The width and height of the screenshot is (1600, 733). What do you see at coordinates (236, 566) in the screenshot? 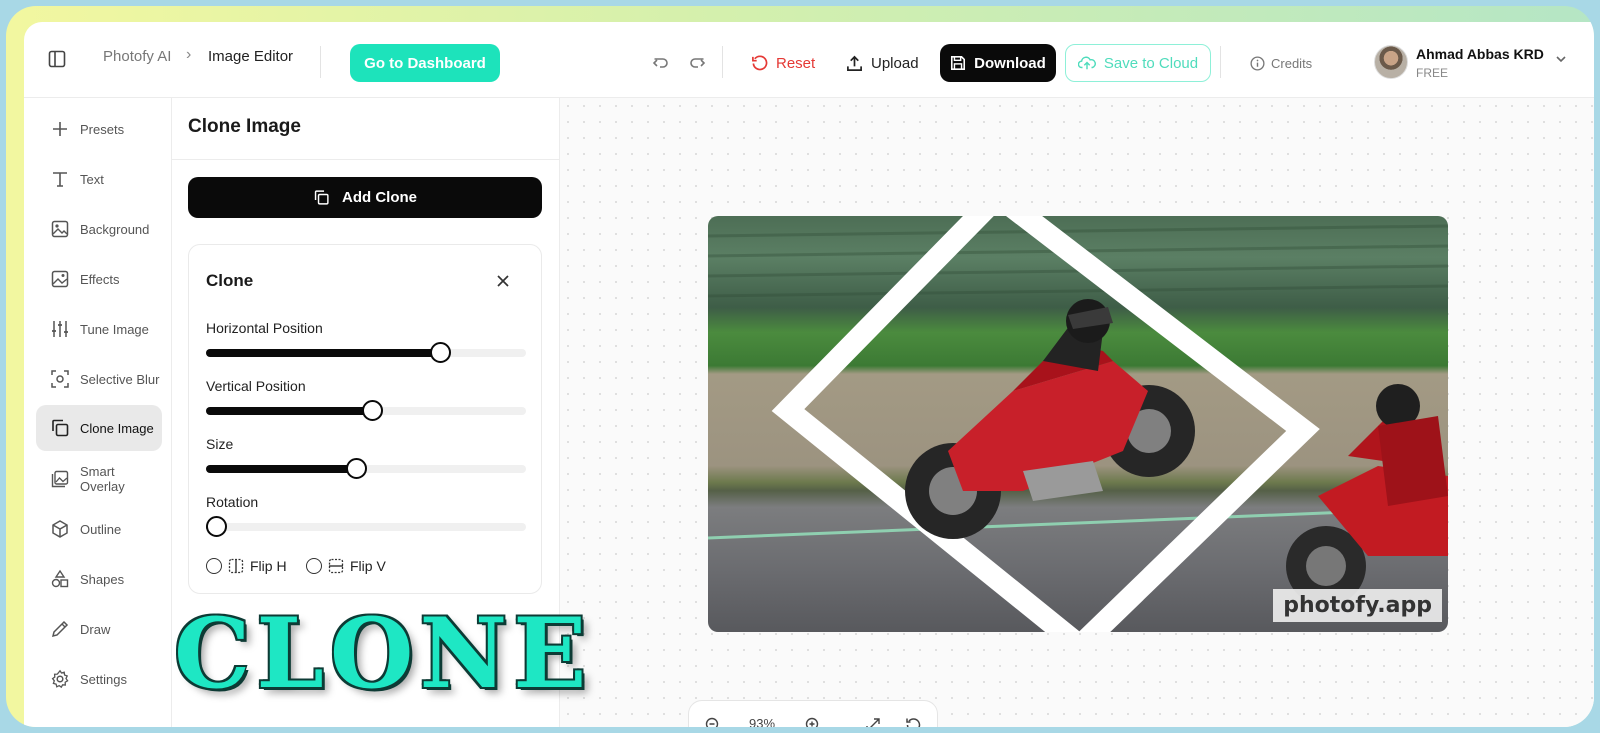
I see `flip-horizontal-icon` at bounding box center [236, 566].